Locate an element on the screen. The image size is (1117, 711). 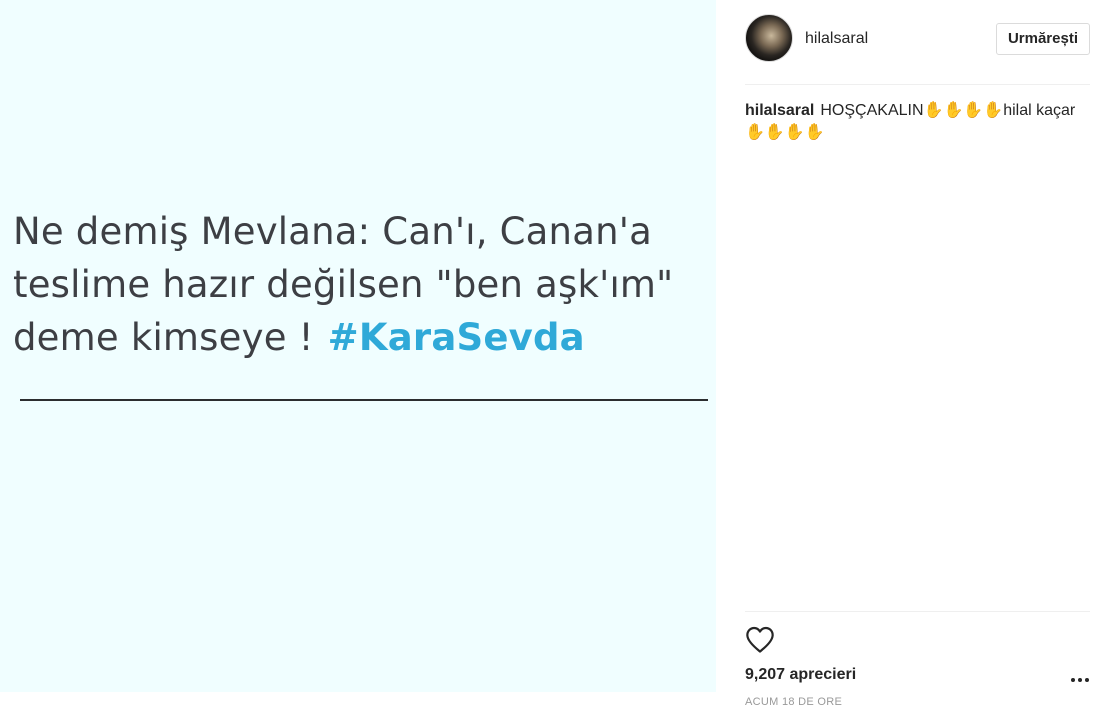
caption-username-link: hilalsaral is located at coordinates (779, 110).